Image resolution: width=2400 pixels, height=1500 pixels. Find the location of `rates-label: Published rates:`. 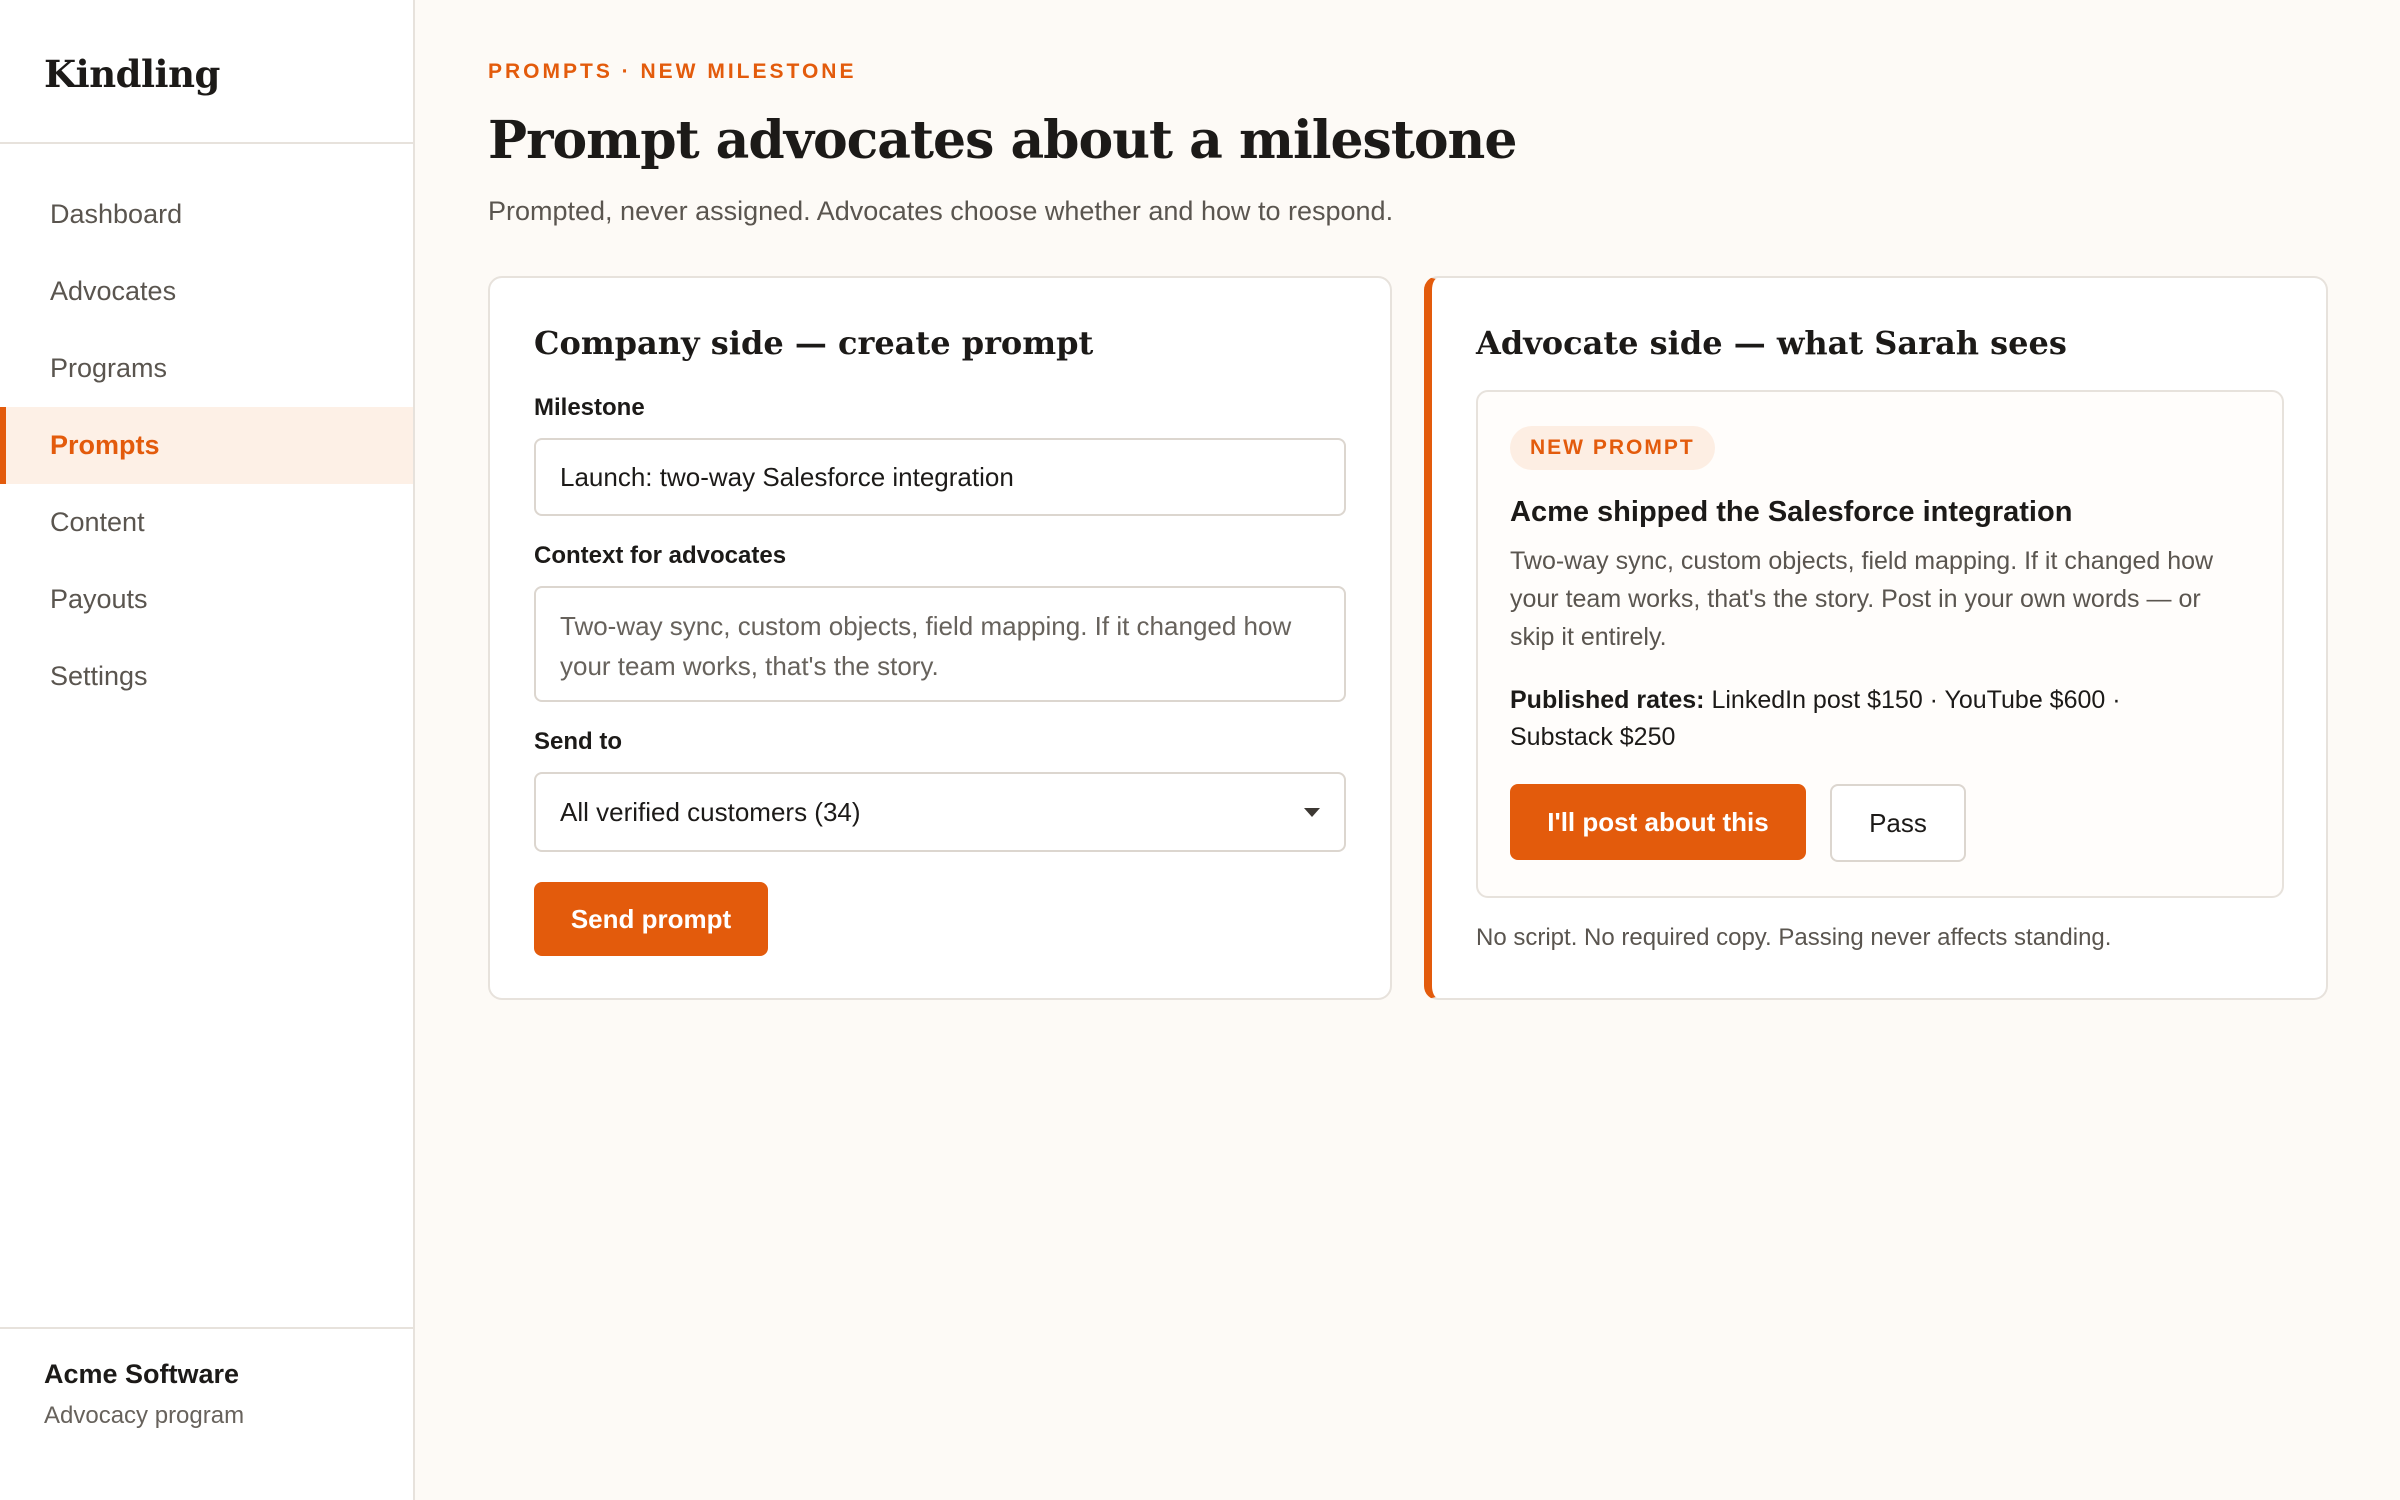

rates-label: Published rates: is located at coordinates (1607, 700).